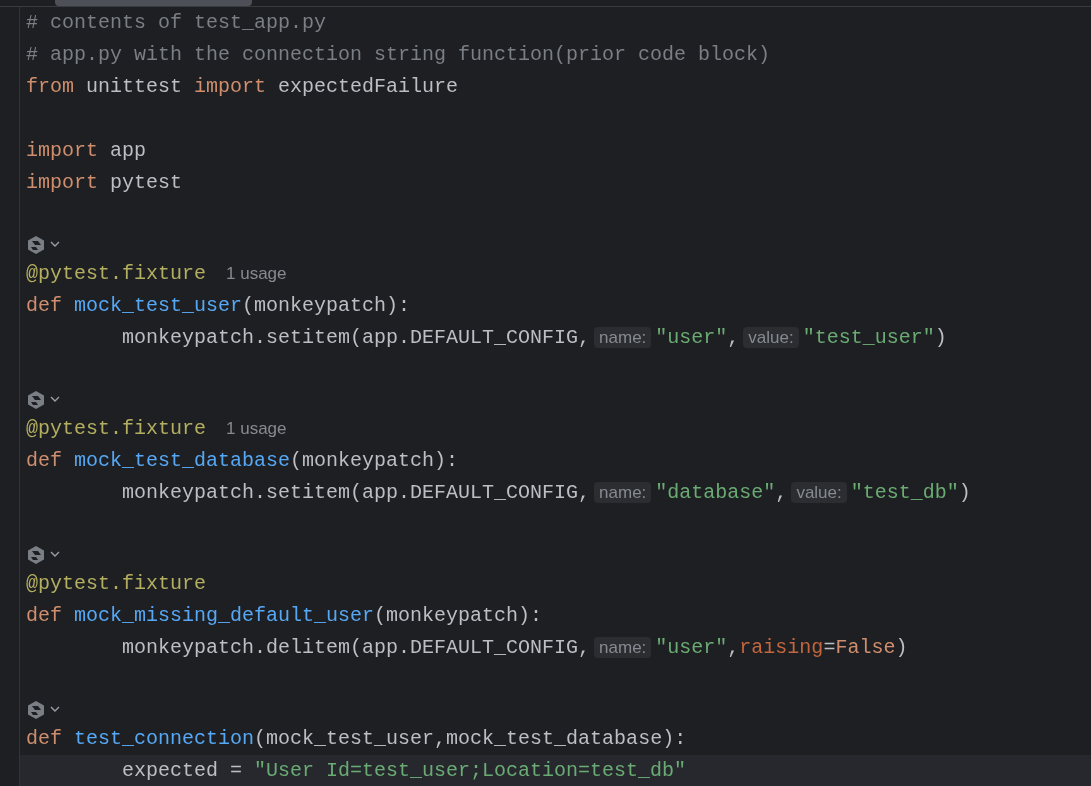 Image resolution: width=1091 pixels, height=786 pixels. Describe the element at coordinates (153, 3) in the screenshot. I see `scrollbar-thumb` at that location.